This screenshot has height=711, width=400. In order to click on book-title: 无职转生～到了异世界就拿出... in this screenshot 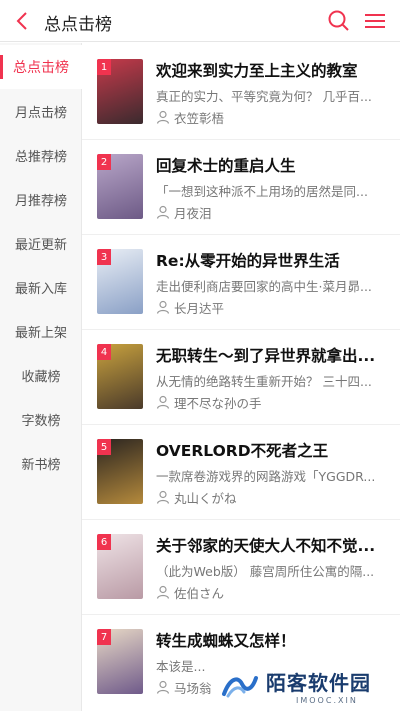, I will do `click(274, 355)`.